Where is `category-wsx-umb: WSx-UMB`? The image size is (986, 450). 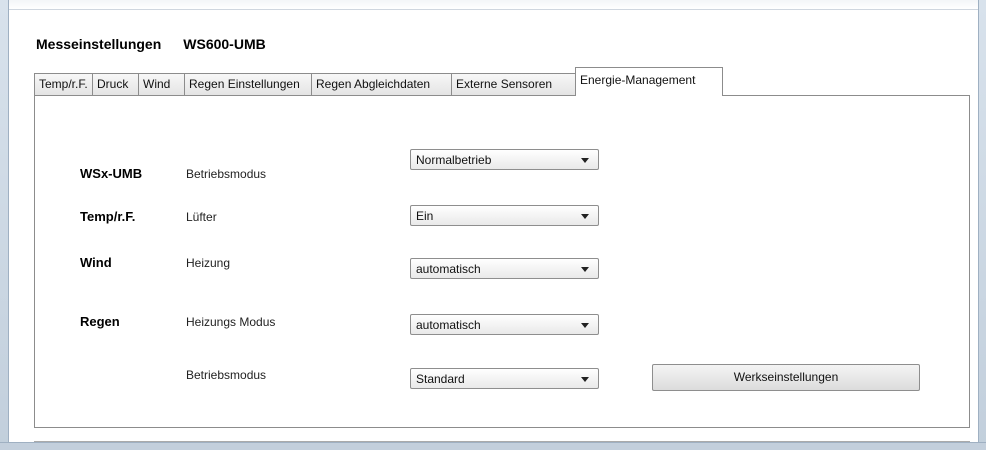
category-wsx-umb: WSx-UMB is located at coordinates (111, 173).